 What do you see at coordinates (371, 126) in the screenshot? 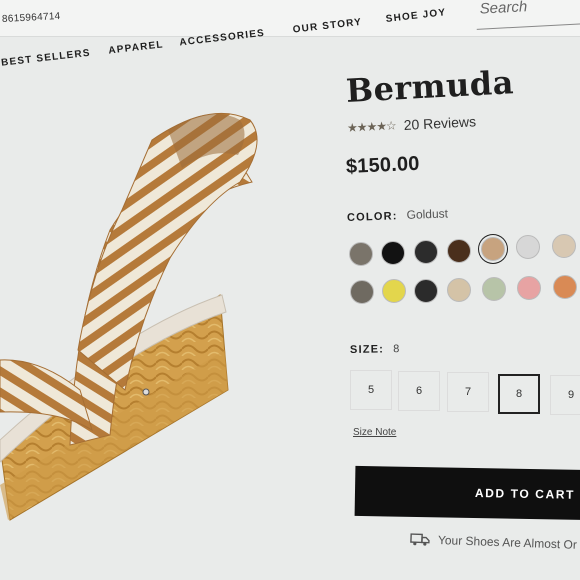
I see `rating-stars: ★★★★☆` at bounding box center [371, 126].